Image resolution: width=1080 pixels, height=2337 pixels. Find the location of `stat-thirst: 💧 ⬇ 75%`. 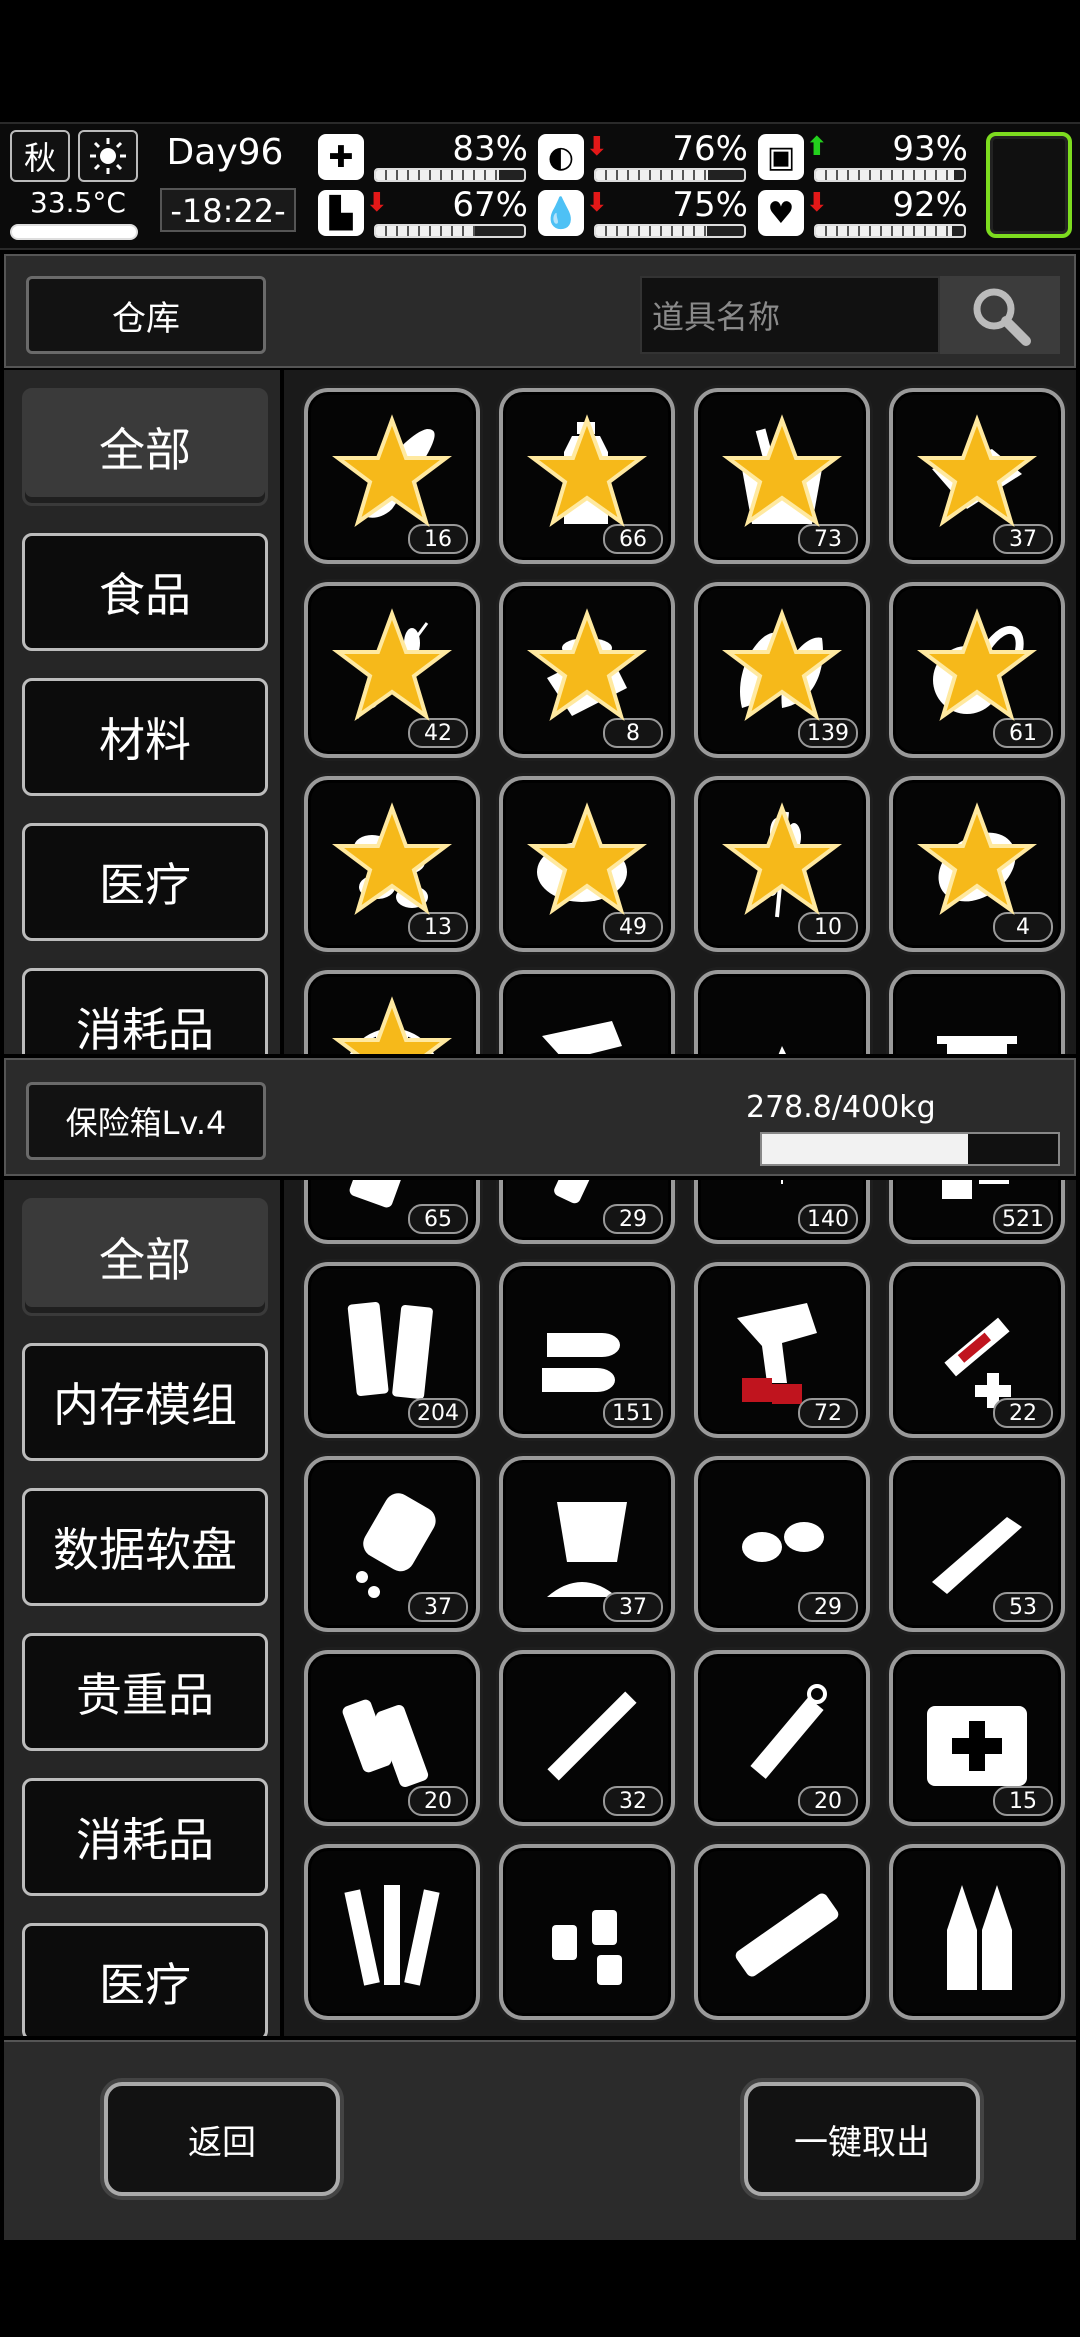

stat-thirst: 💧 ⬇ 75% is located at coordinates (643, 214).